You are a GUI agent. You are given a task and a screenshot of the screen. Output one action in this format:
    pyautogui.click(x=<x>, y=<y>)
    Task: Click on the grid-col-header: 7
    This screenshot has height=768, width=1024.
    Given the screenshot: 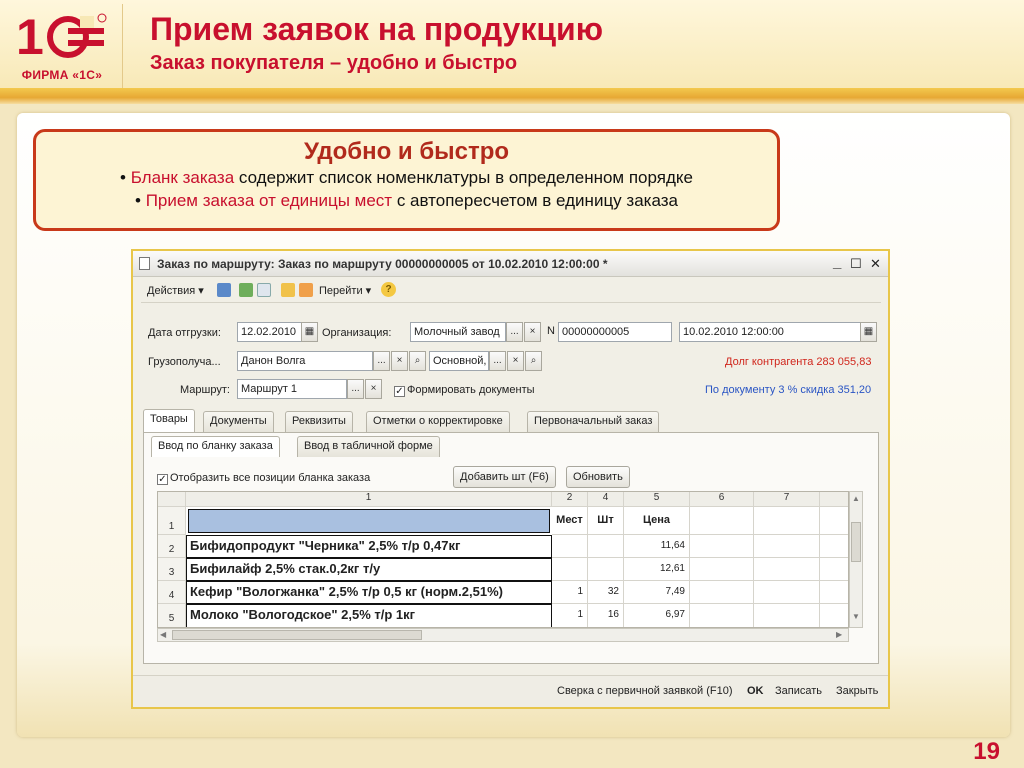 What is the action you would take?
    pyautogui.click(x=787, y=499)
    